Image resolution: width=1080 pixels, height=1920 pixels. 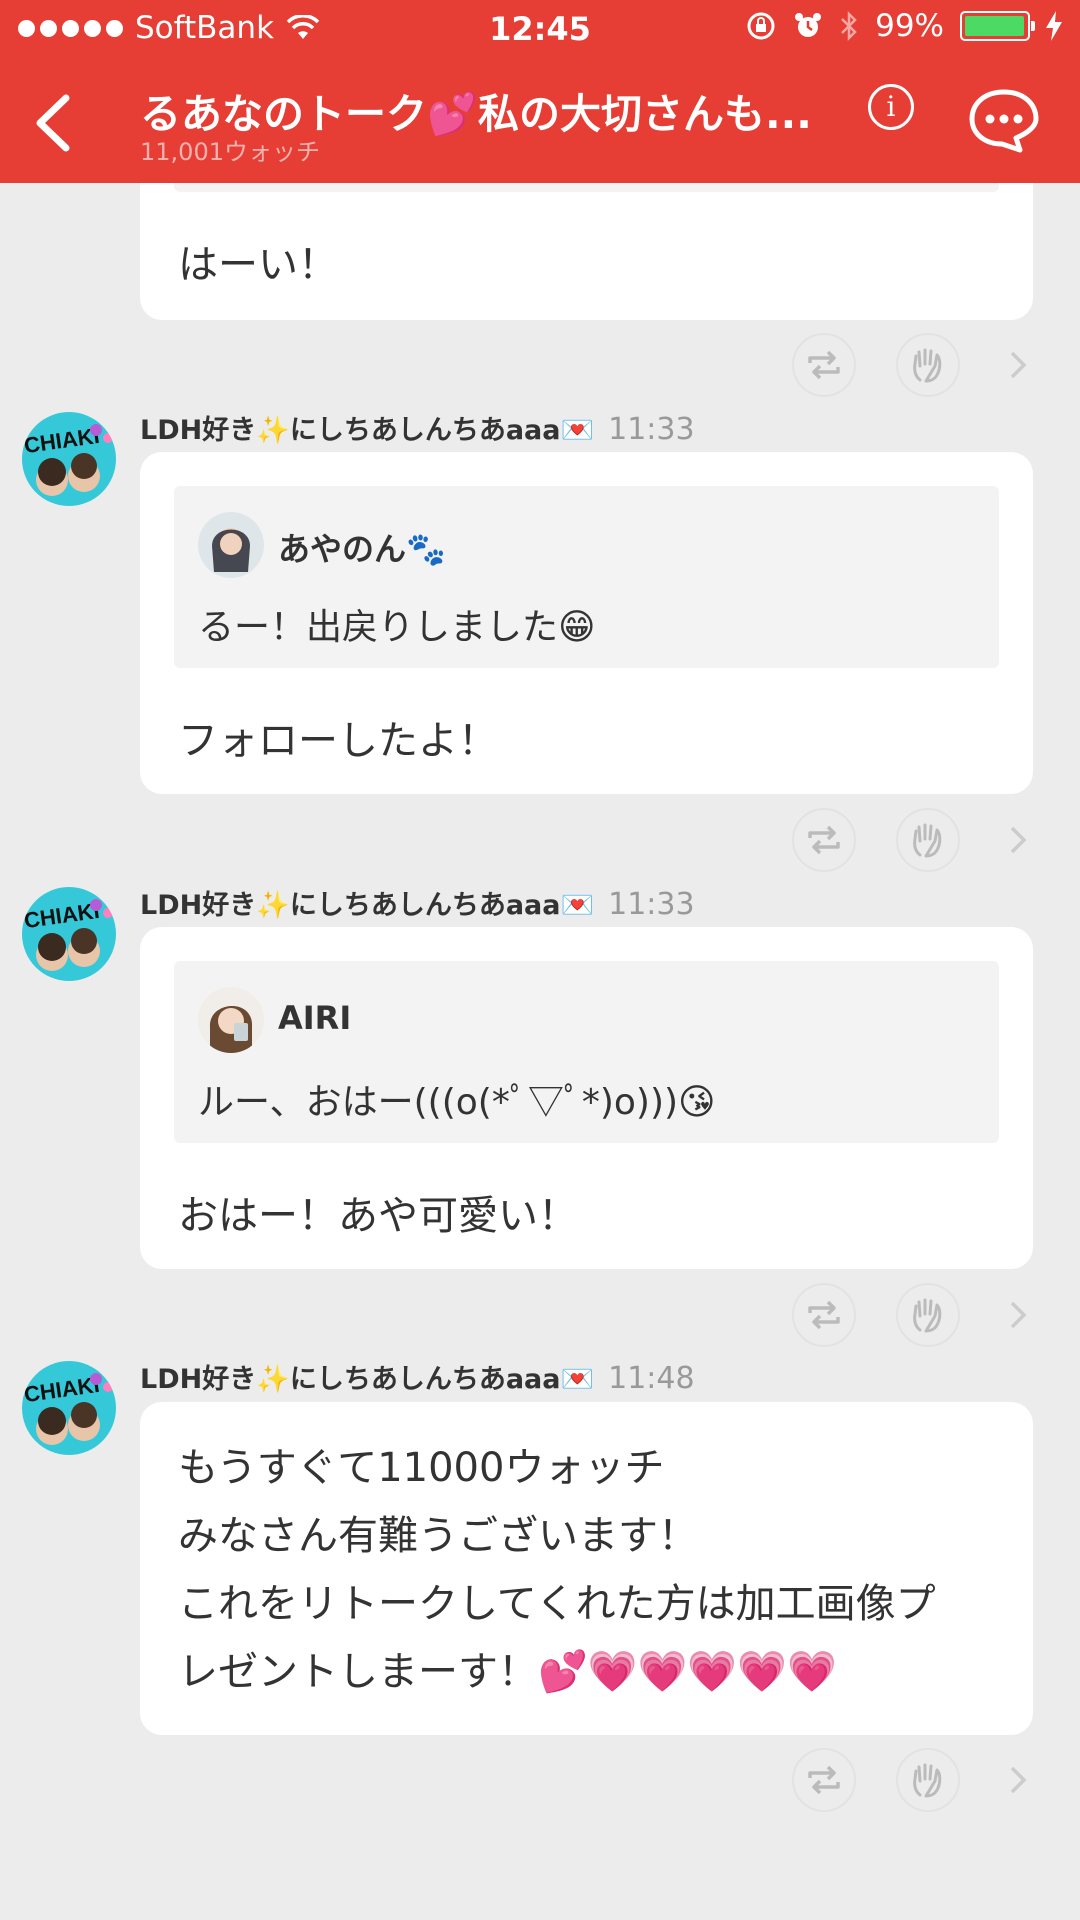 What do you see at coordinates (303, 28) in the screenshot?
I see `wifi-icon` at bounding box center [303, 28].